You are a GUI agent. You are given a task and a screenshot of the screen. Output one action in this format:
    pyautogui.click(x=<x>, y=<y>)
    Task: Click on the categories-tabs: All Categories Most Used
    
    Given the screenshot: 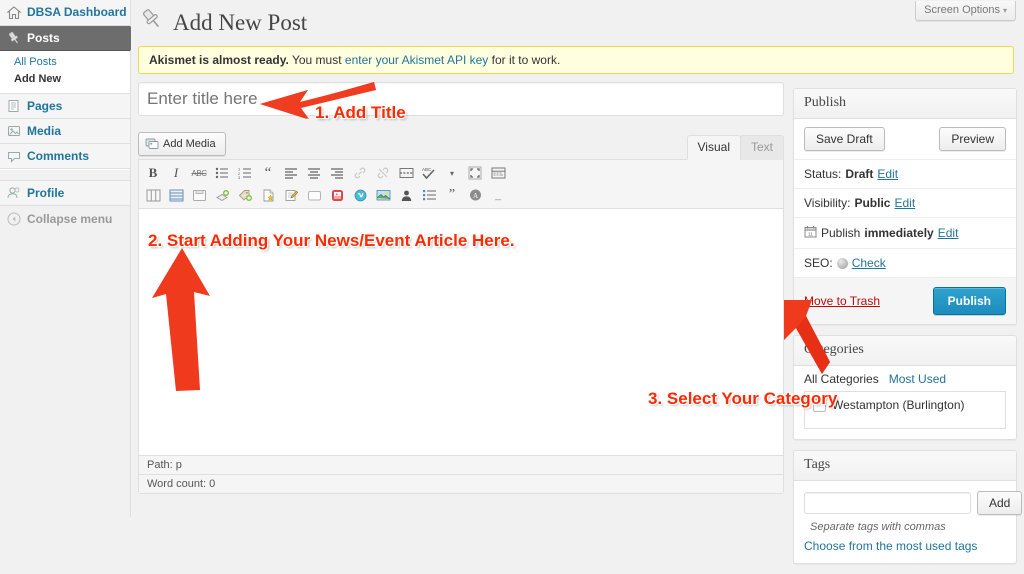 What is the action you would take?
    pyautogui.click(x=905, y=378)
    